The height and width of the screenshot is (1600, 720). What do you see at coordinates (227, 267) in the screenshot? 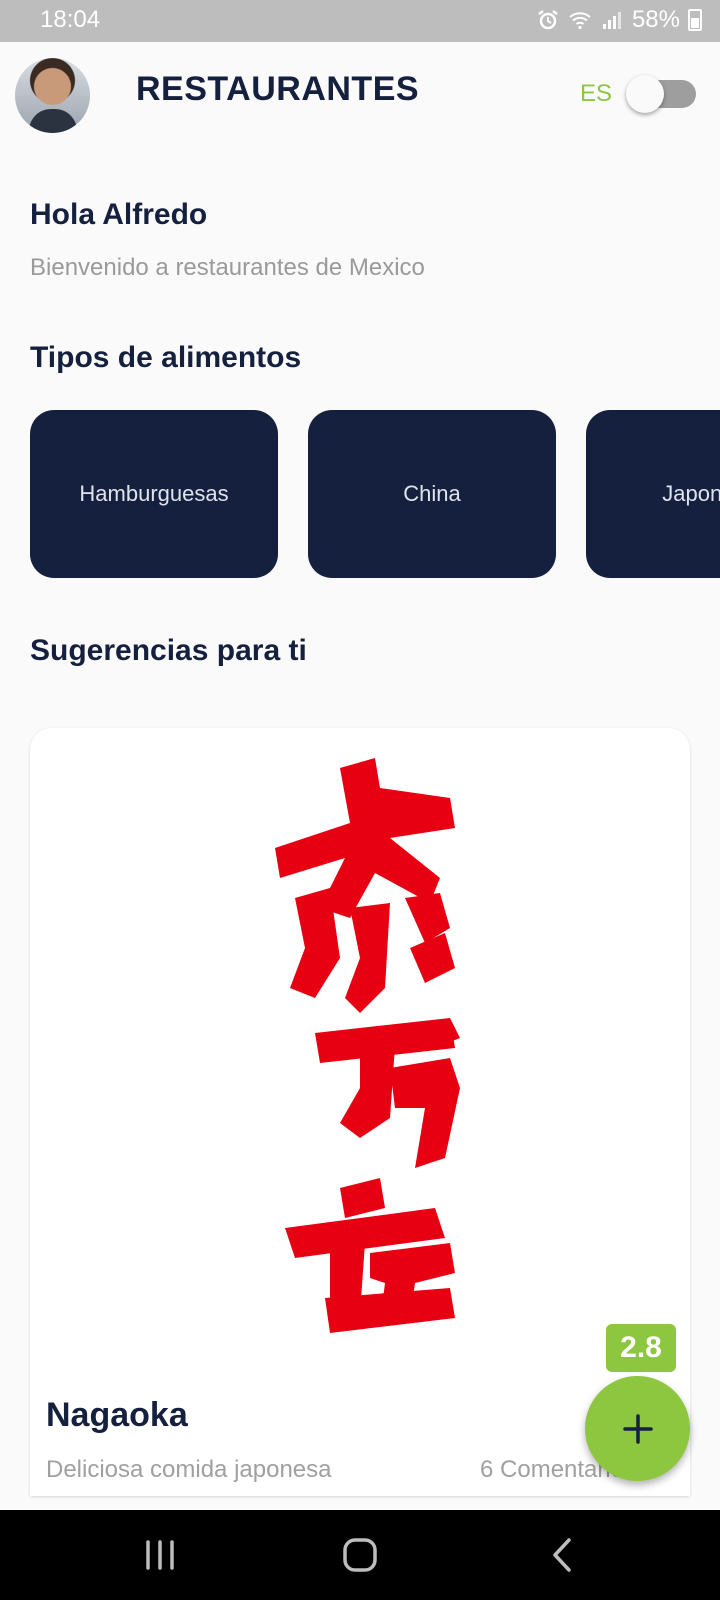
I see `greeting-subtitle: Bienvenido a restaurantes de Mexico` at bounding box center [227, 267].